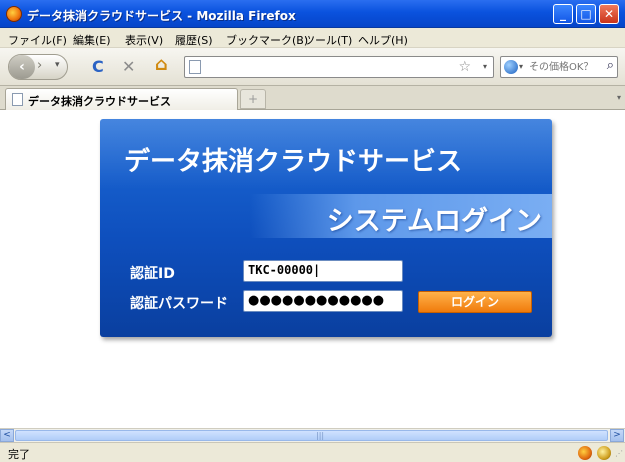  I want to click on resize-grip-icon: ⋰, so click(619, 453).